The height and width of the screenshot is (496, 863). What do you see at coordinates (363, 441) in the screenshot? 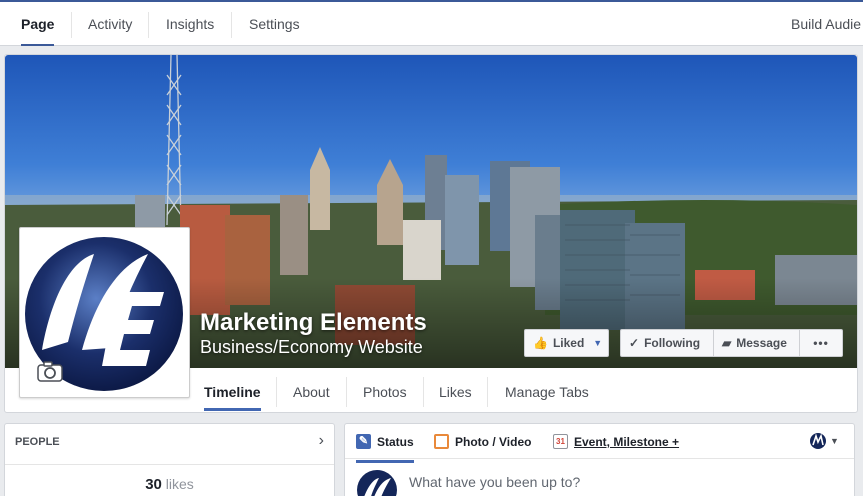
I see `pencil-icon: ✎` at bounding box center [363, 441].